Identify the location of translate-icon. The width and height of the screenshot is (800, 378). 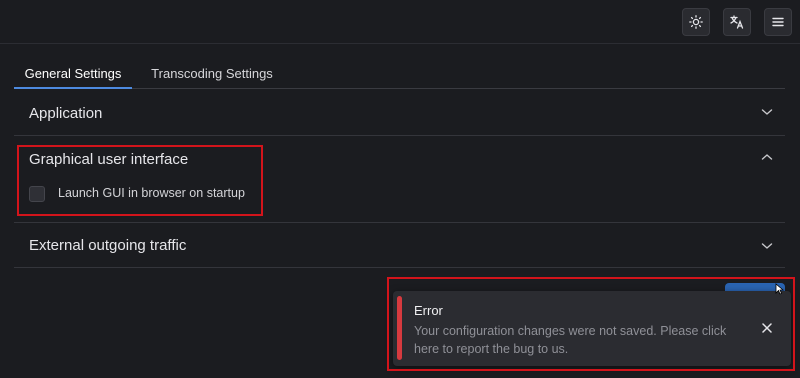
(737, 22).